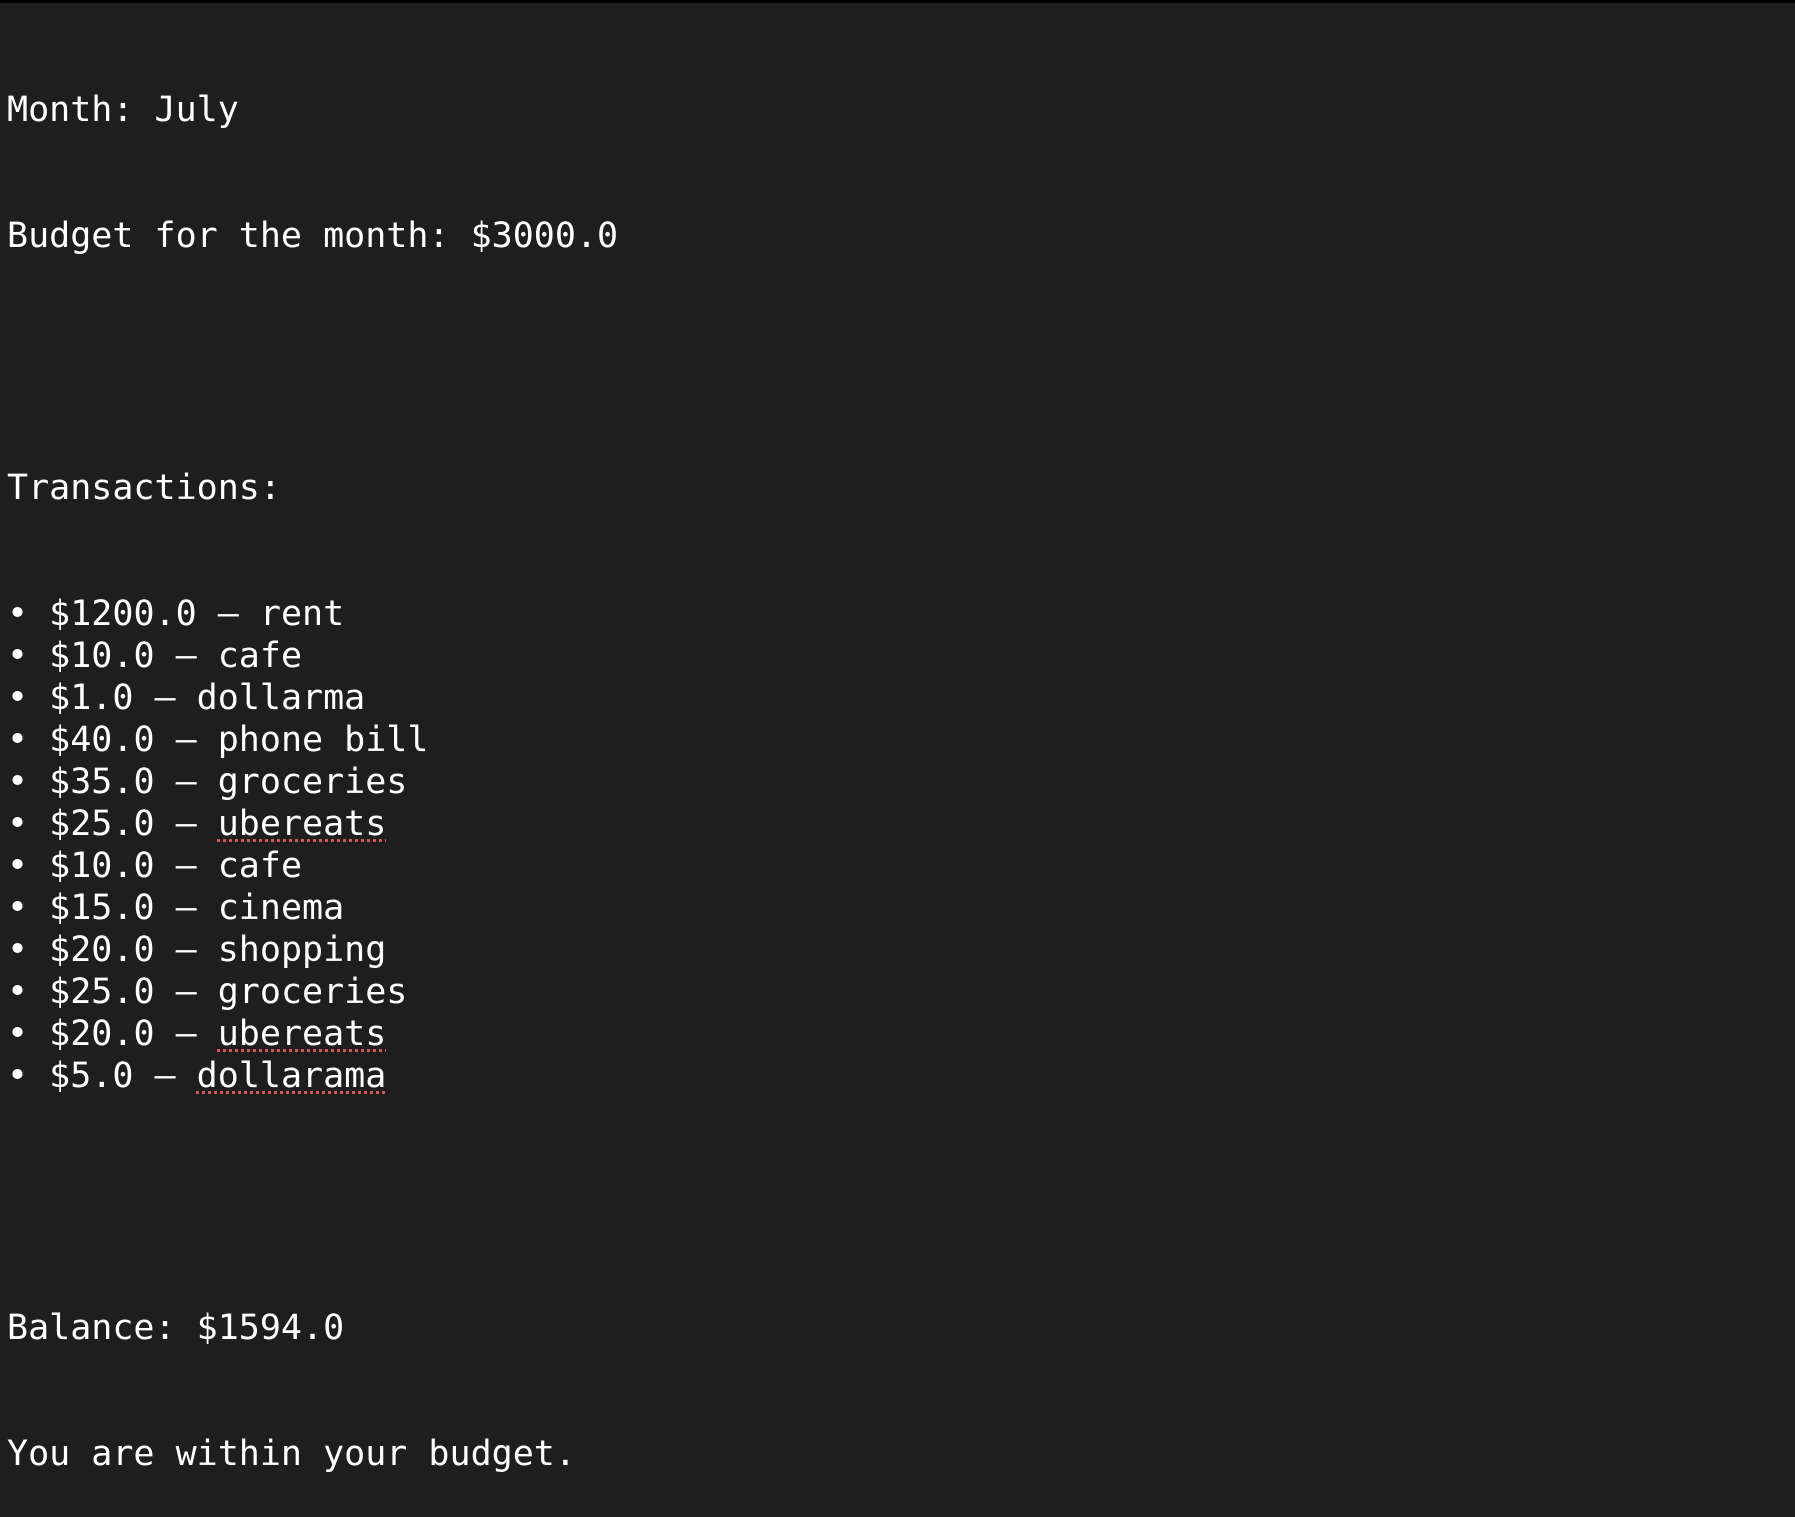 Image resolution: width=1795 pixels, height=1517 pixels. What do you see at coordinates (102, 782) in the screenshot?
I see `transaction-amount: $35.0` at bounding box center [102, 782].